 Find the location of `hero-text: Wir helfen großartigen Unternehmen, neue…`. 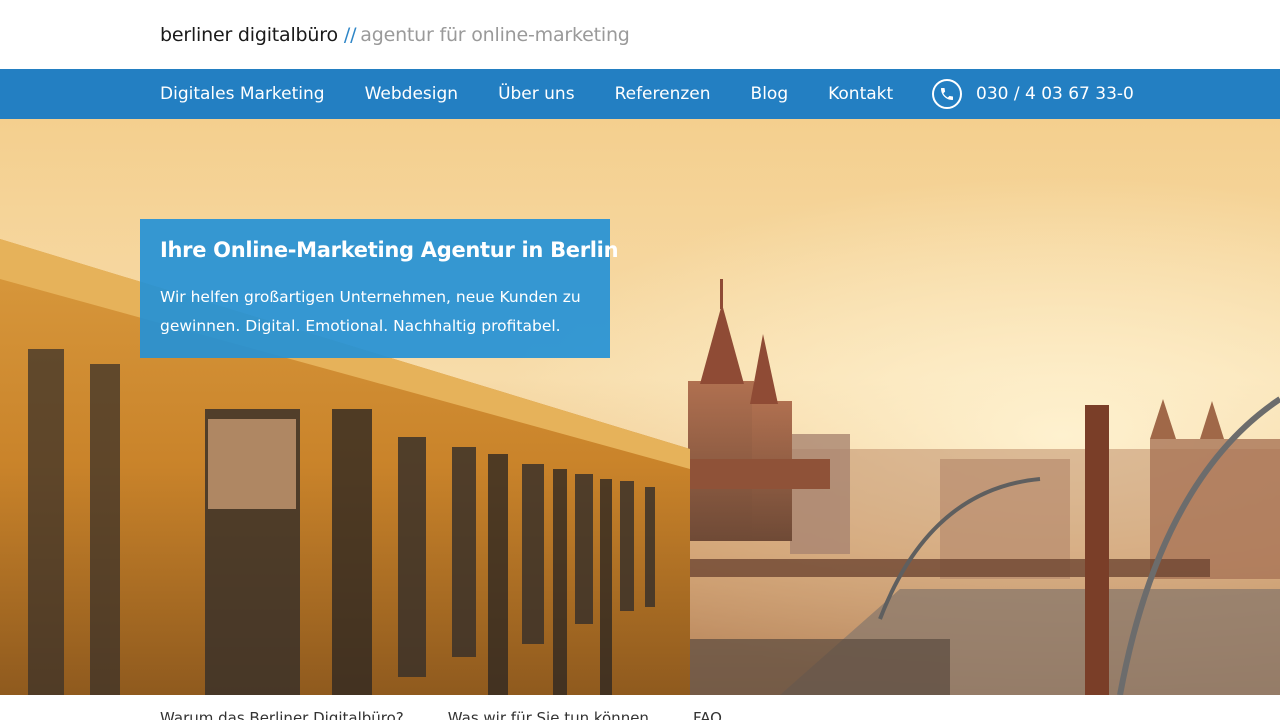

hero-text: Wir helfen großartigen Unternehmen, neue… is located at coordinates (370, 311).